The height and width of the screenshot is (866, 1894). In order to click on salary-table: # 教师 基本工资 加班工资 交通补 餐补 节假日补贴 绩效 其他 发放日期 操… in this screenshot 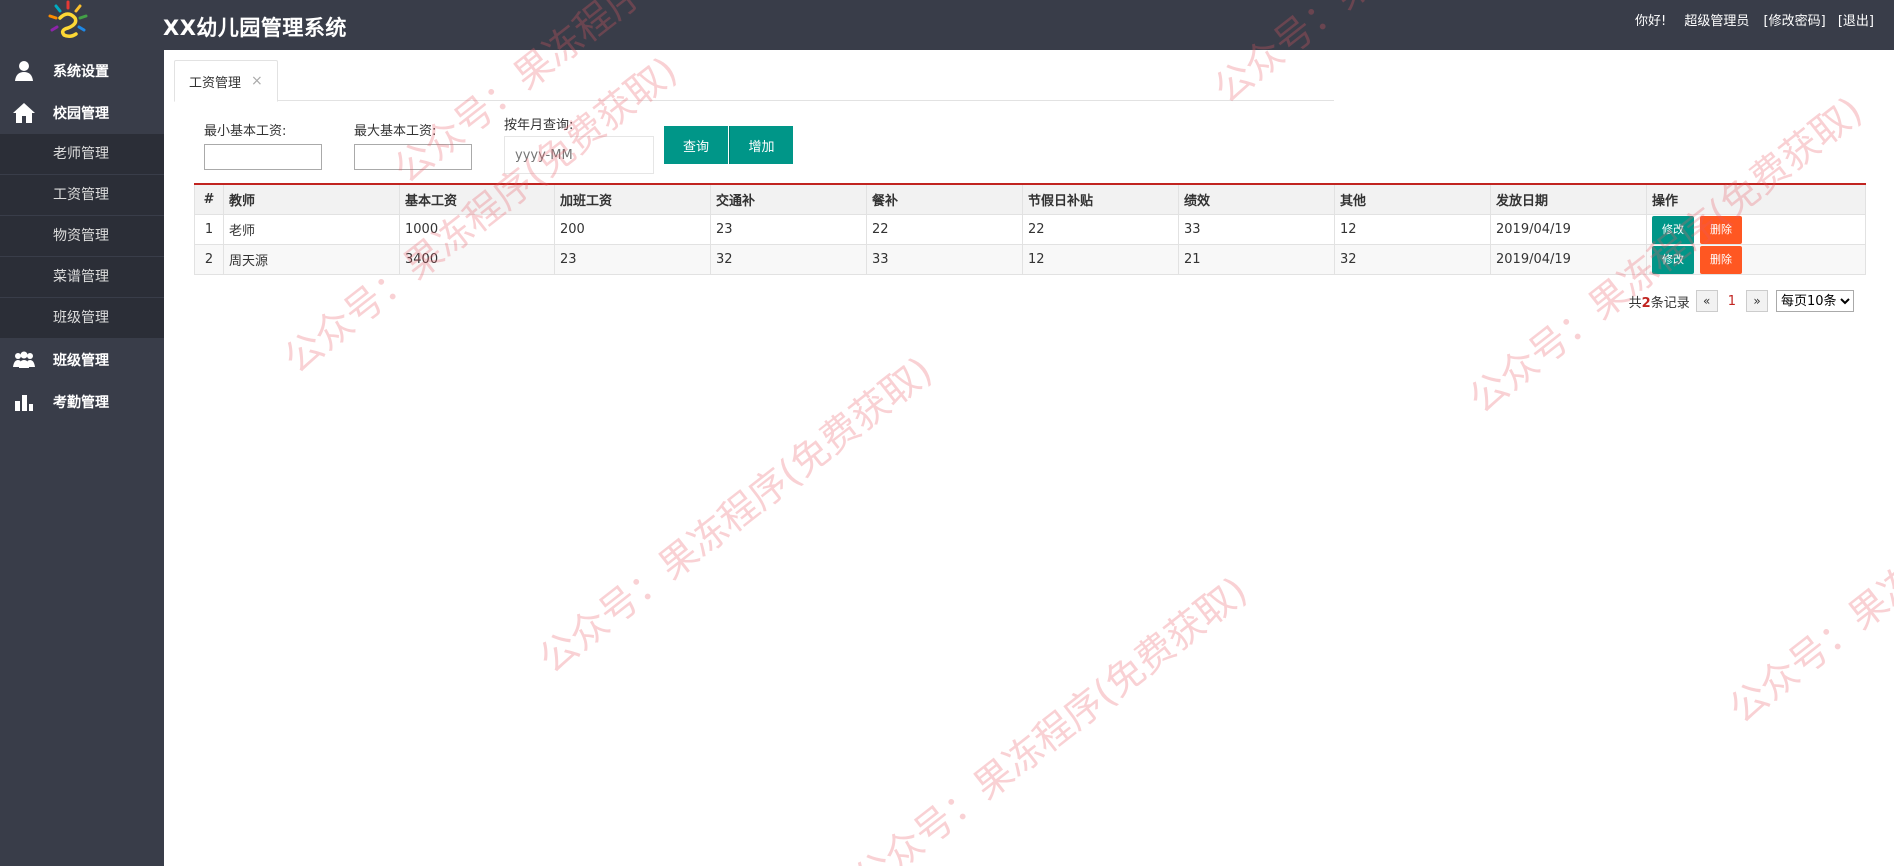, I will do `click(1030, 229)`.